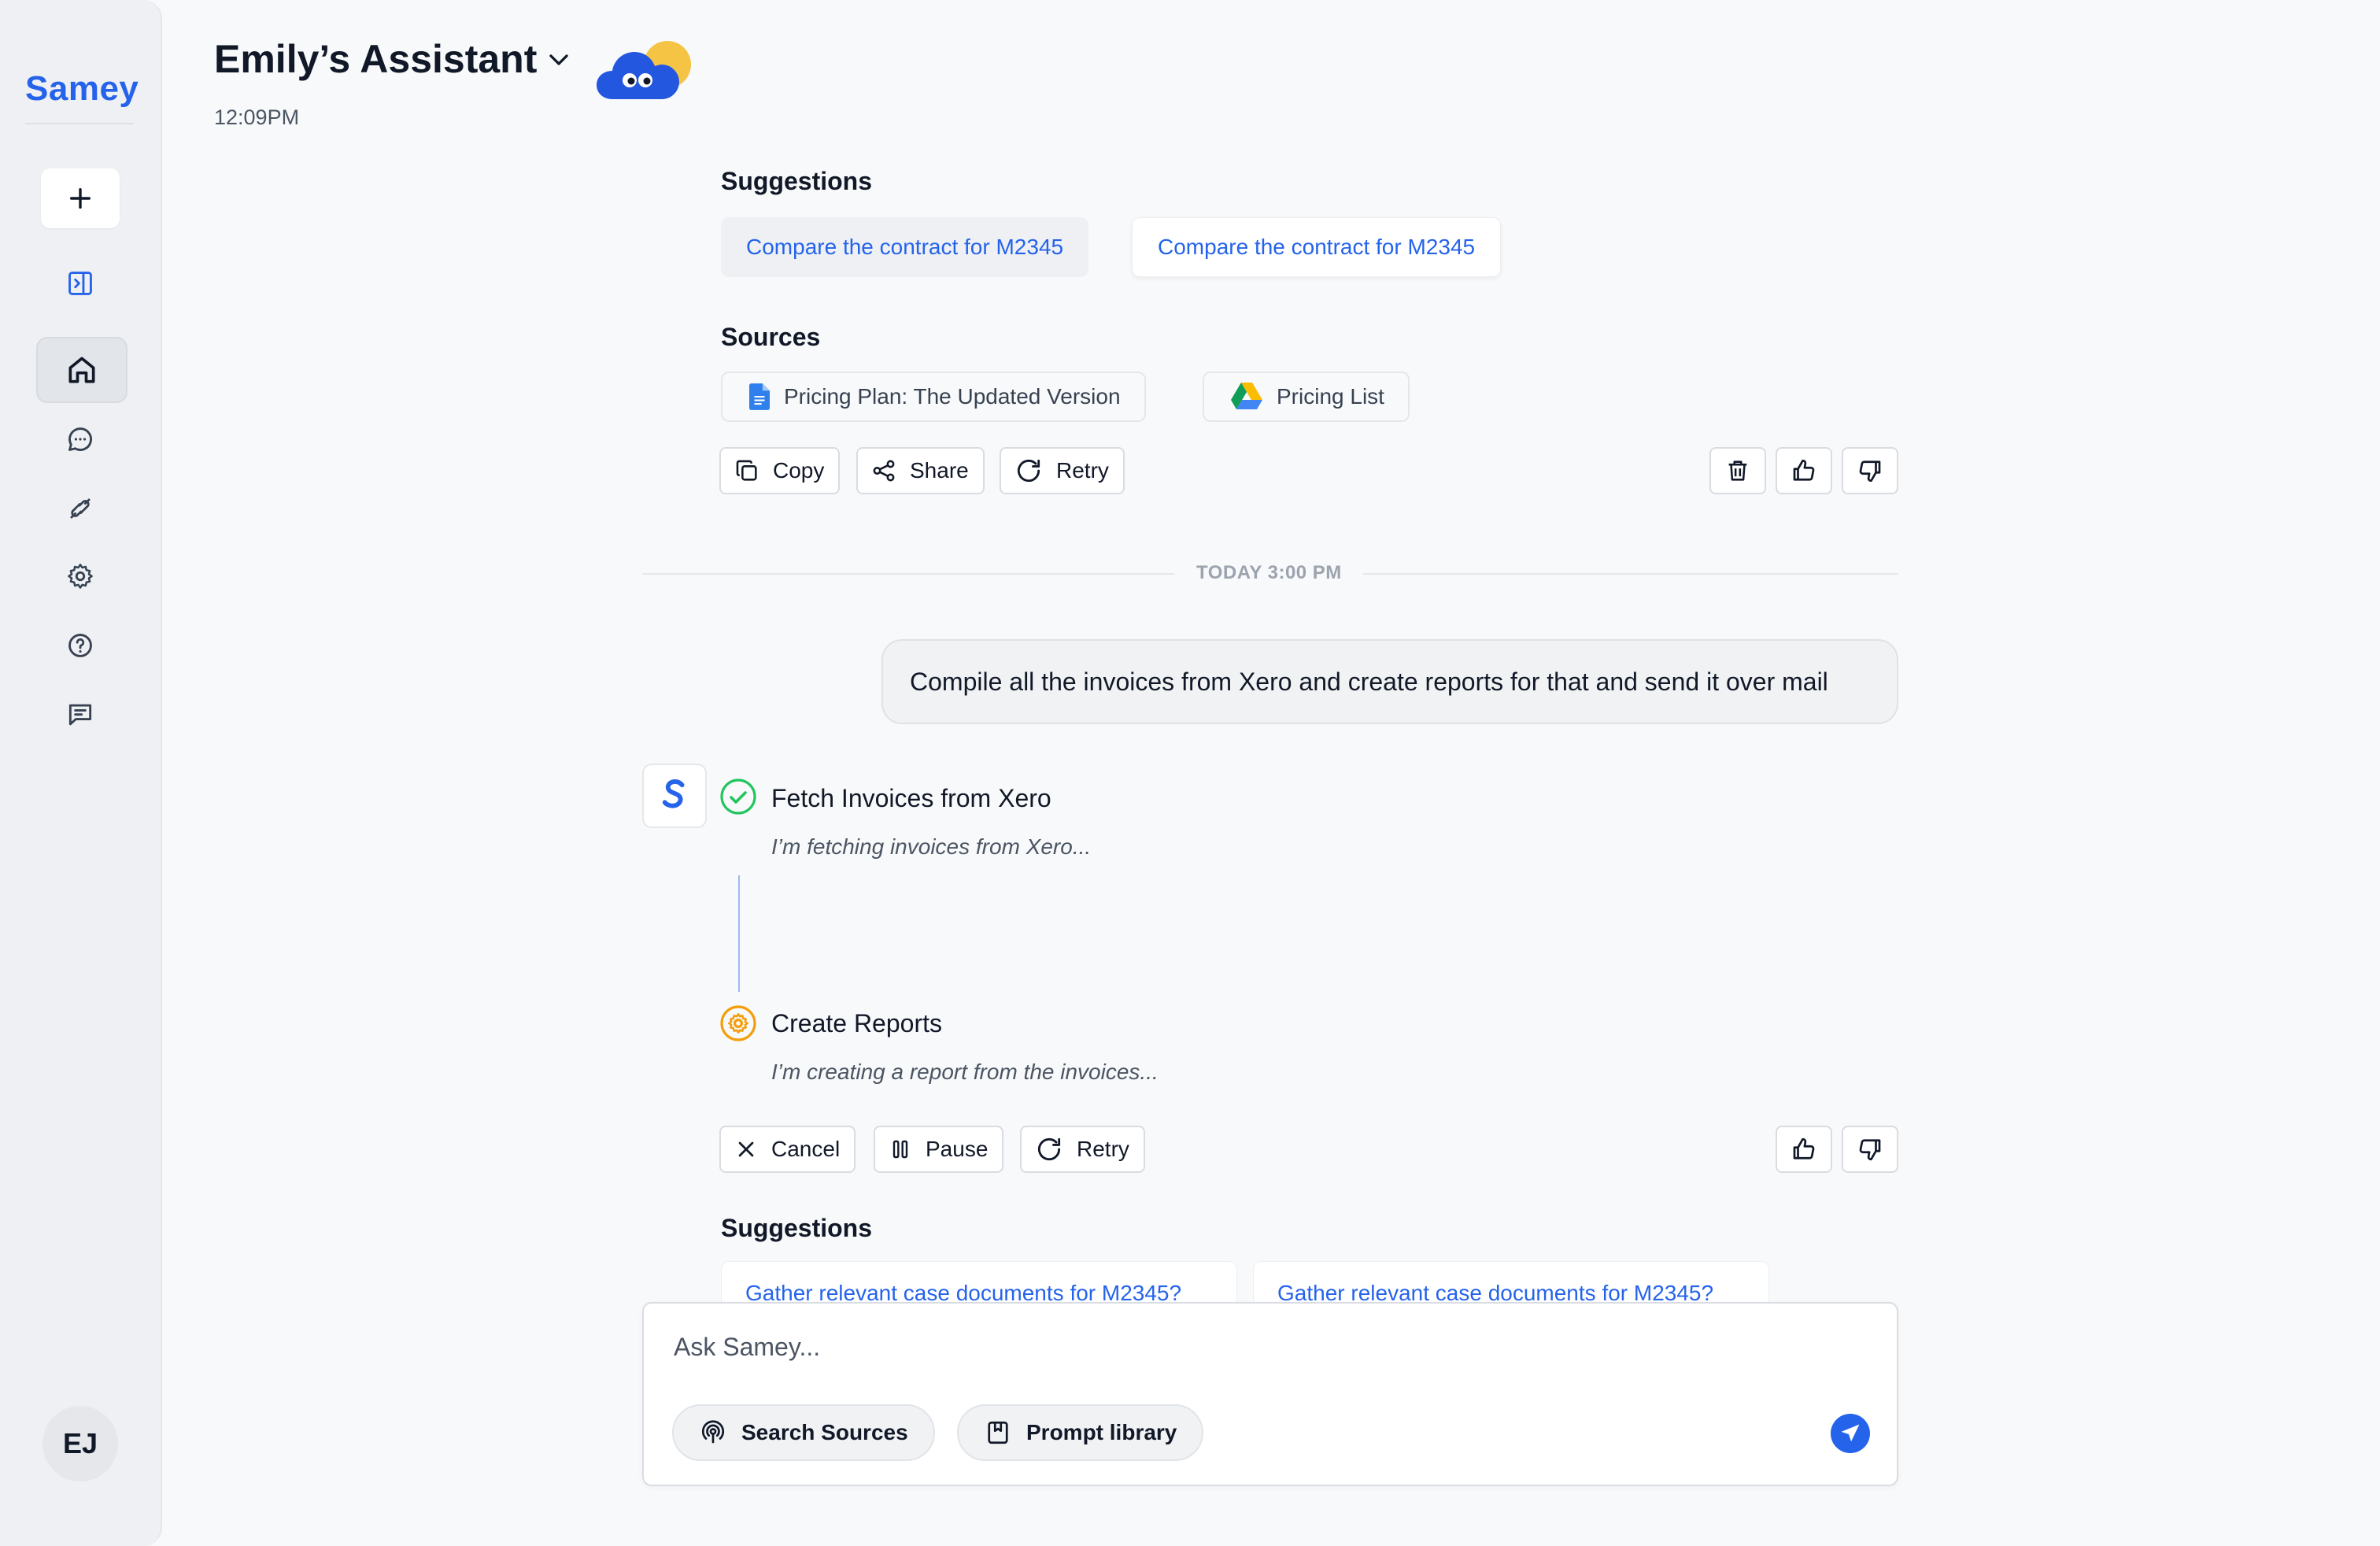 The width and height of the screenshot is (2380, 1546). What do you see at coordinates (1630, 574) in the screenshot?
I see `date-divider-right` at bounding box center [1630, 574].